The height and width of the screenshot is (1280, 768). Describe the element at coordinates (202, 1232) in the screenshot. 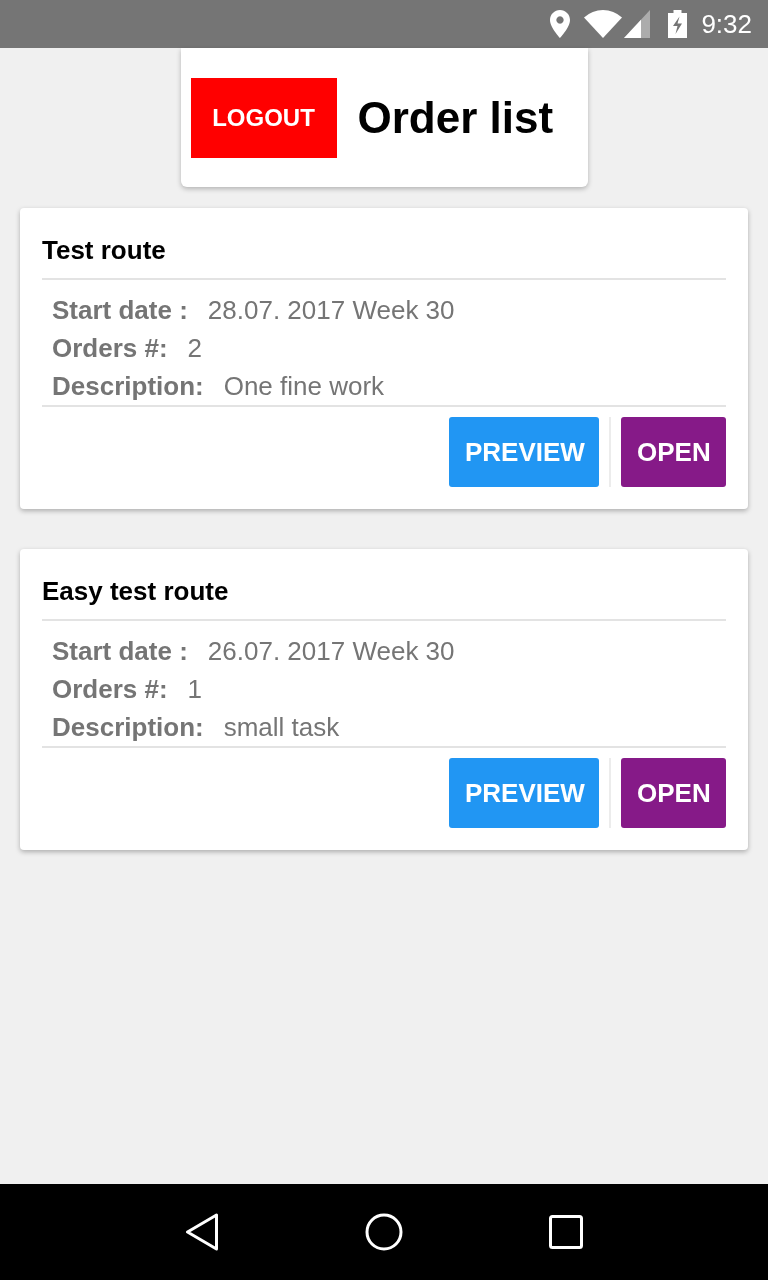

I see `back-icon` at that location.